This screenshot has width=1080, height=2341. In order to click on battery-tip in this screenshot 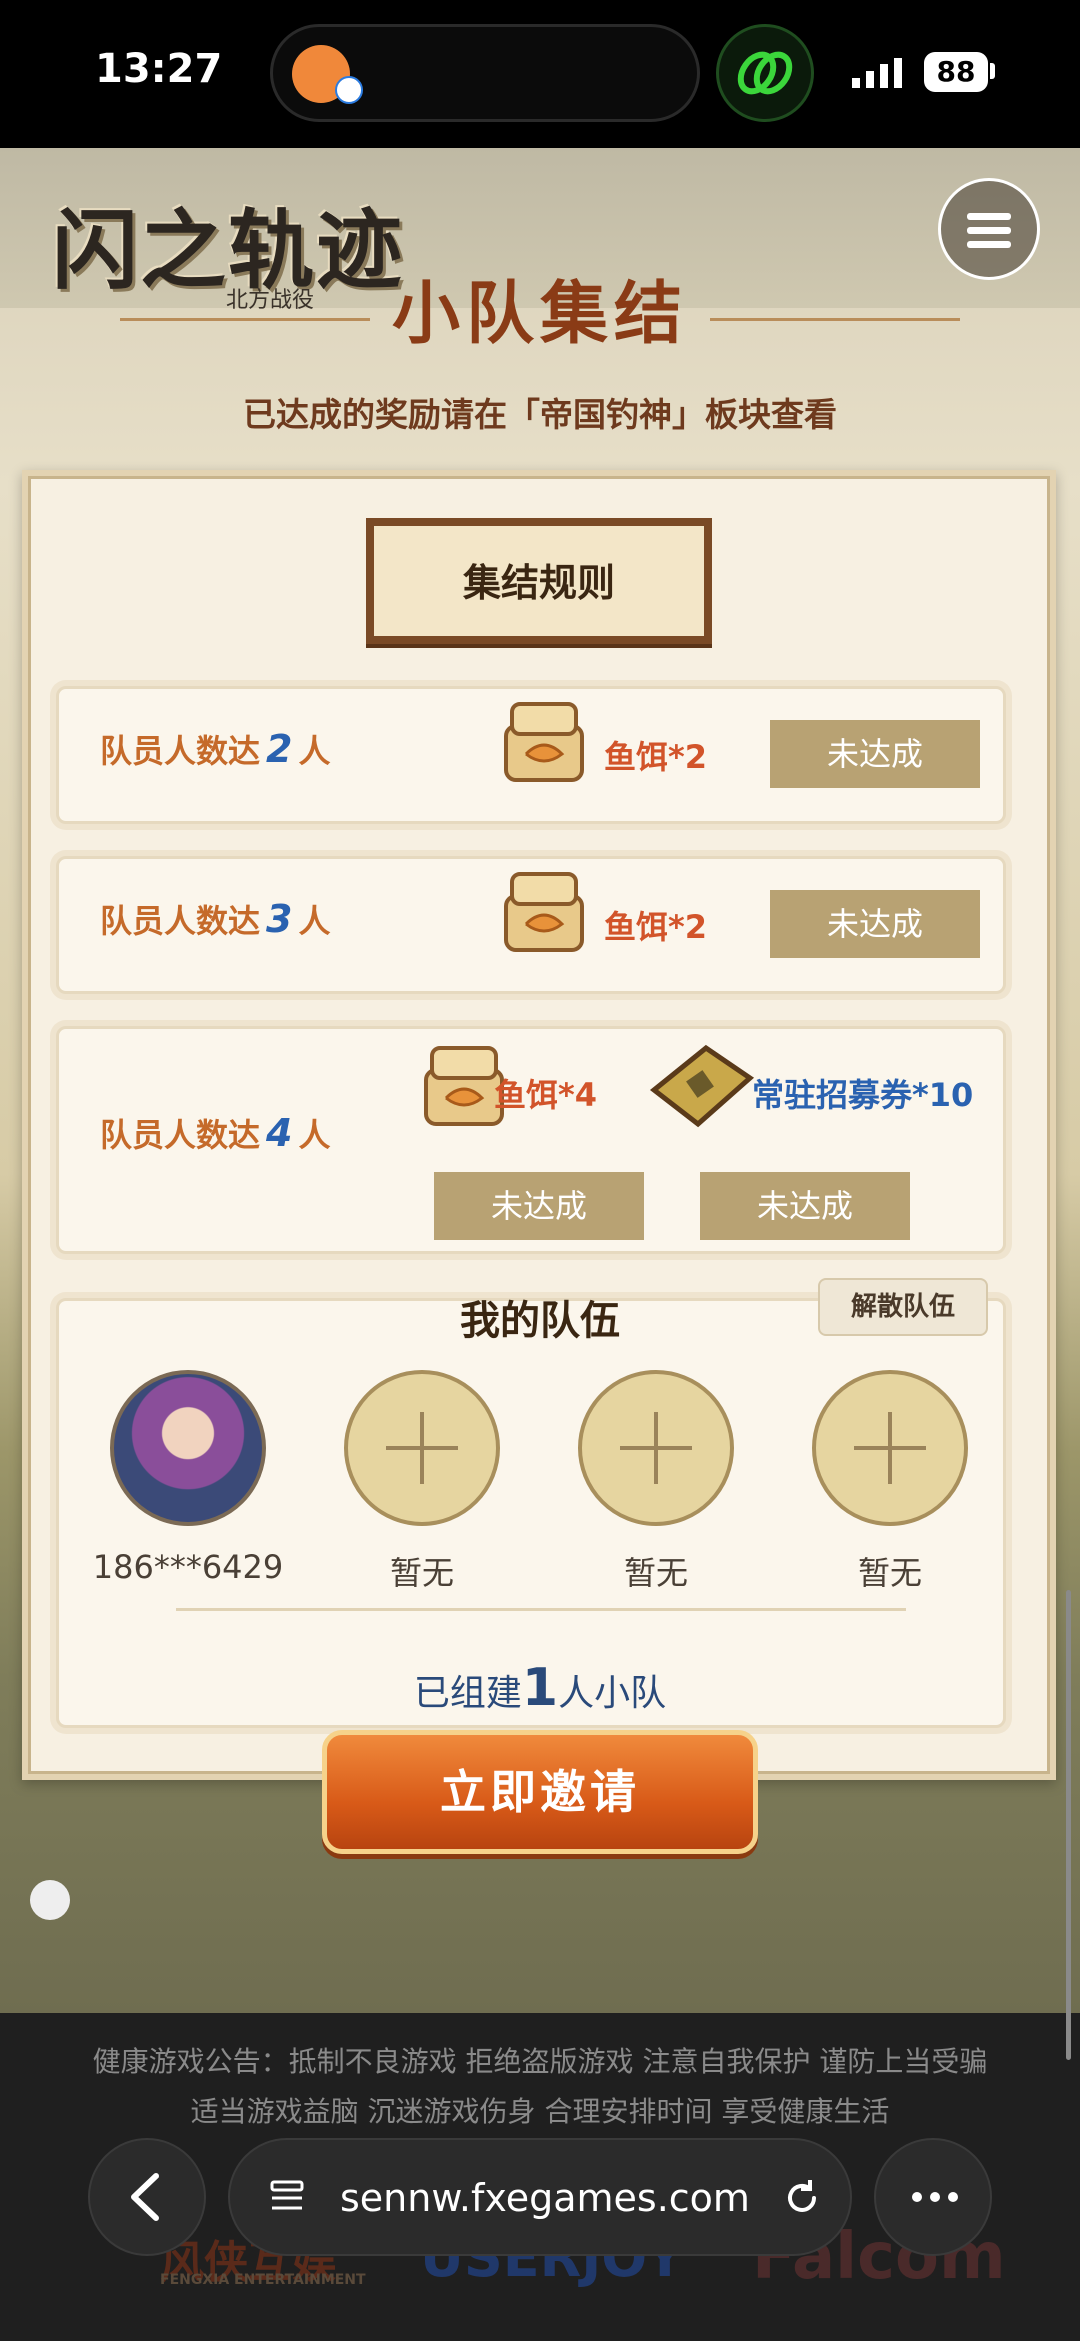, I will do `click(992, 71)`.